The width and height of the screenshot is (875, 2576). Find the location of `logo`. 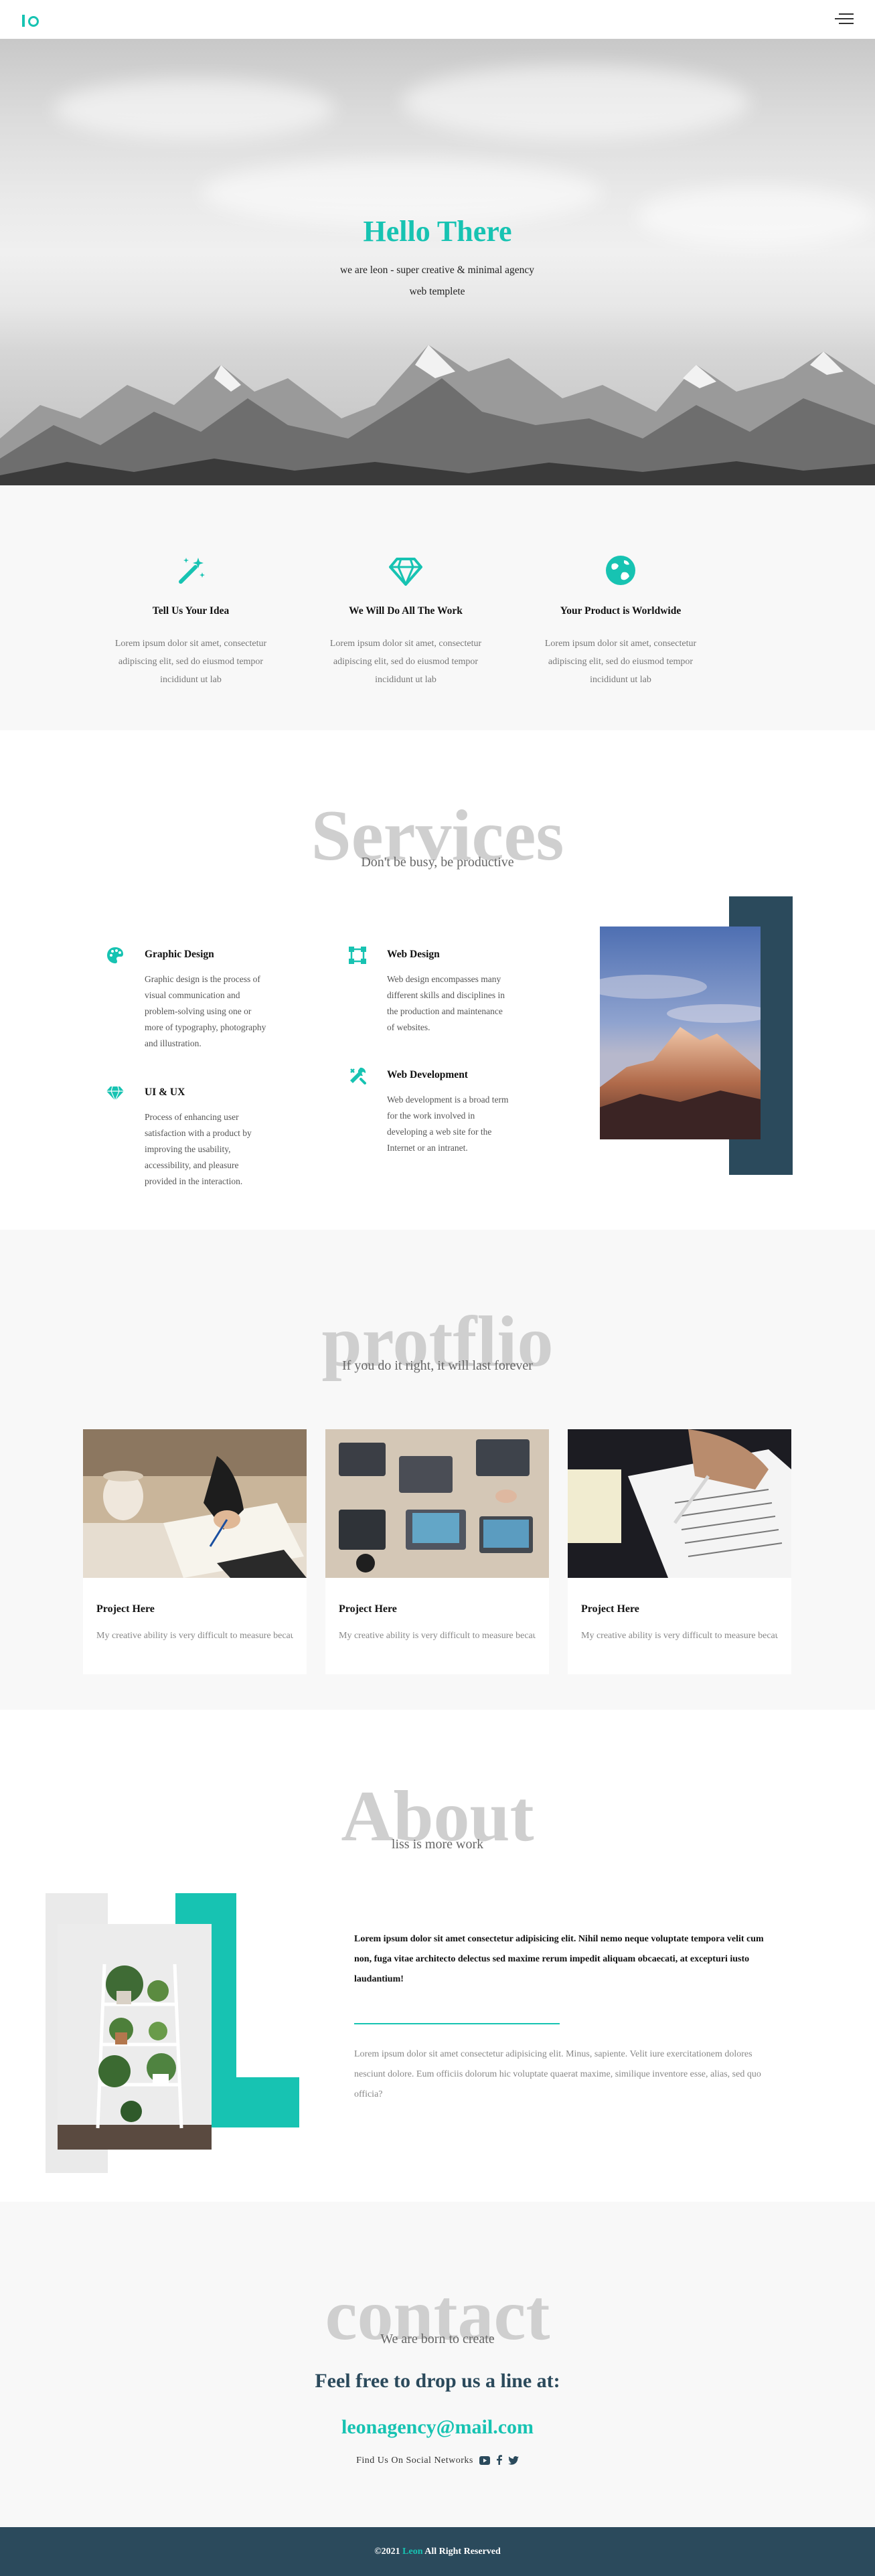

logo is located at coordinates (30, 21).